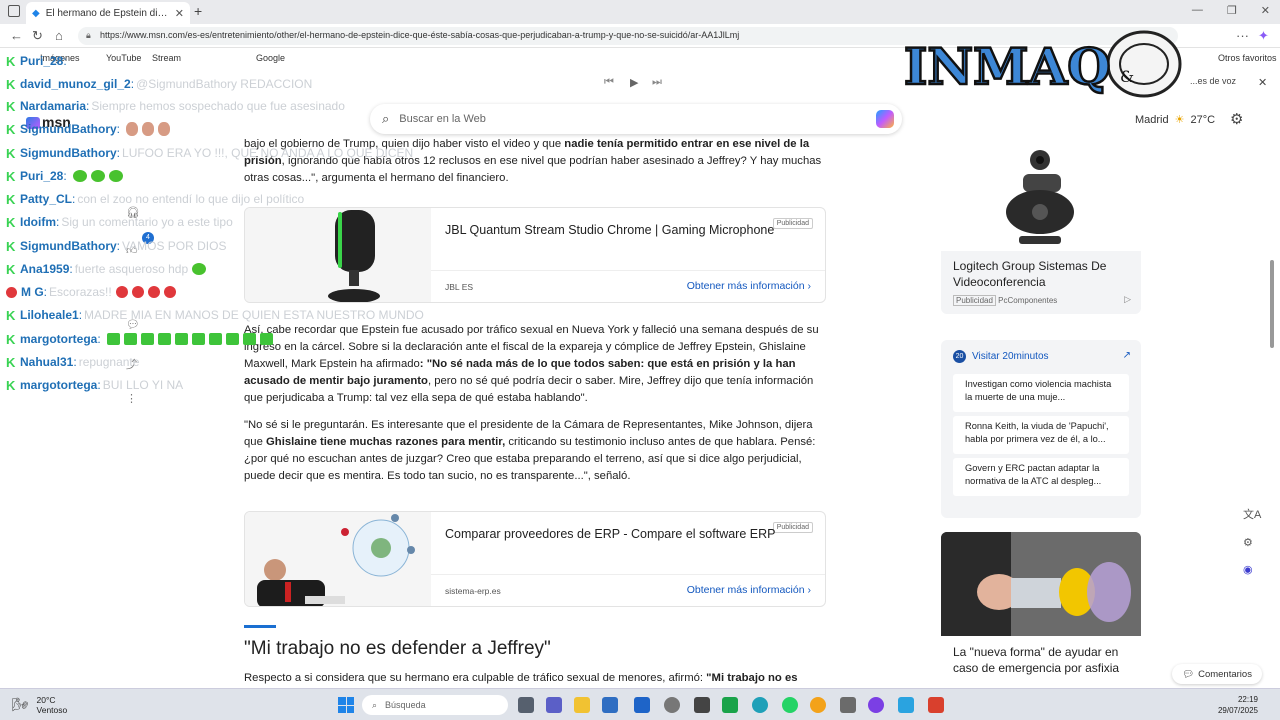 Image resolution: width=1280 pixels, height=720 pixels. What do you see at coordinates (386, 118) in the screenshot?
I see `search-icon: ⌕` at bounding box center [386, 118].